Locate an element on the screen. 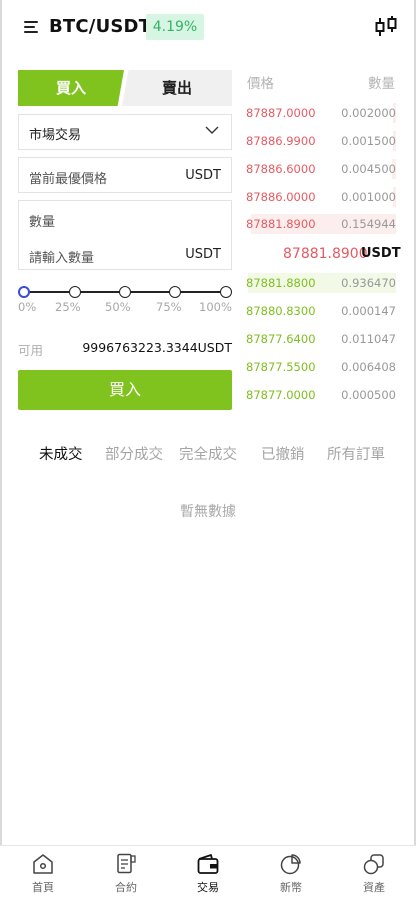  tab-sell: 賣出 is located at coordinates (177, 88).